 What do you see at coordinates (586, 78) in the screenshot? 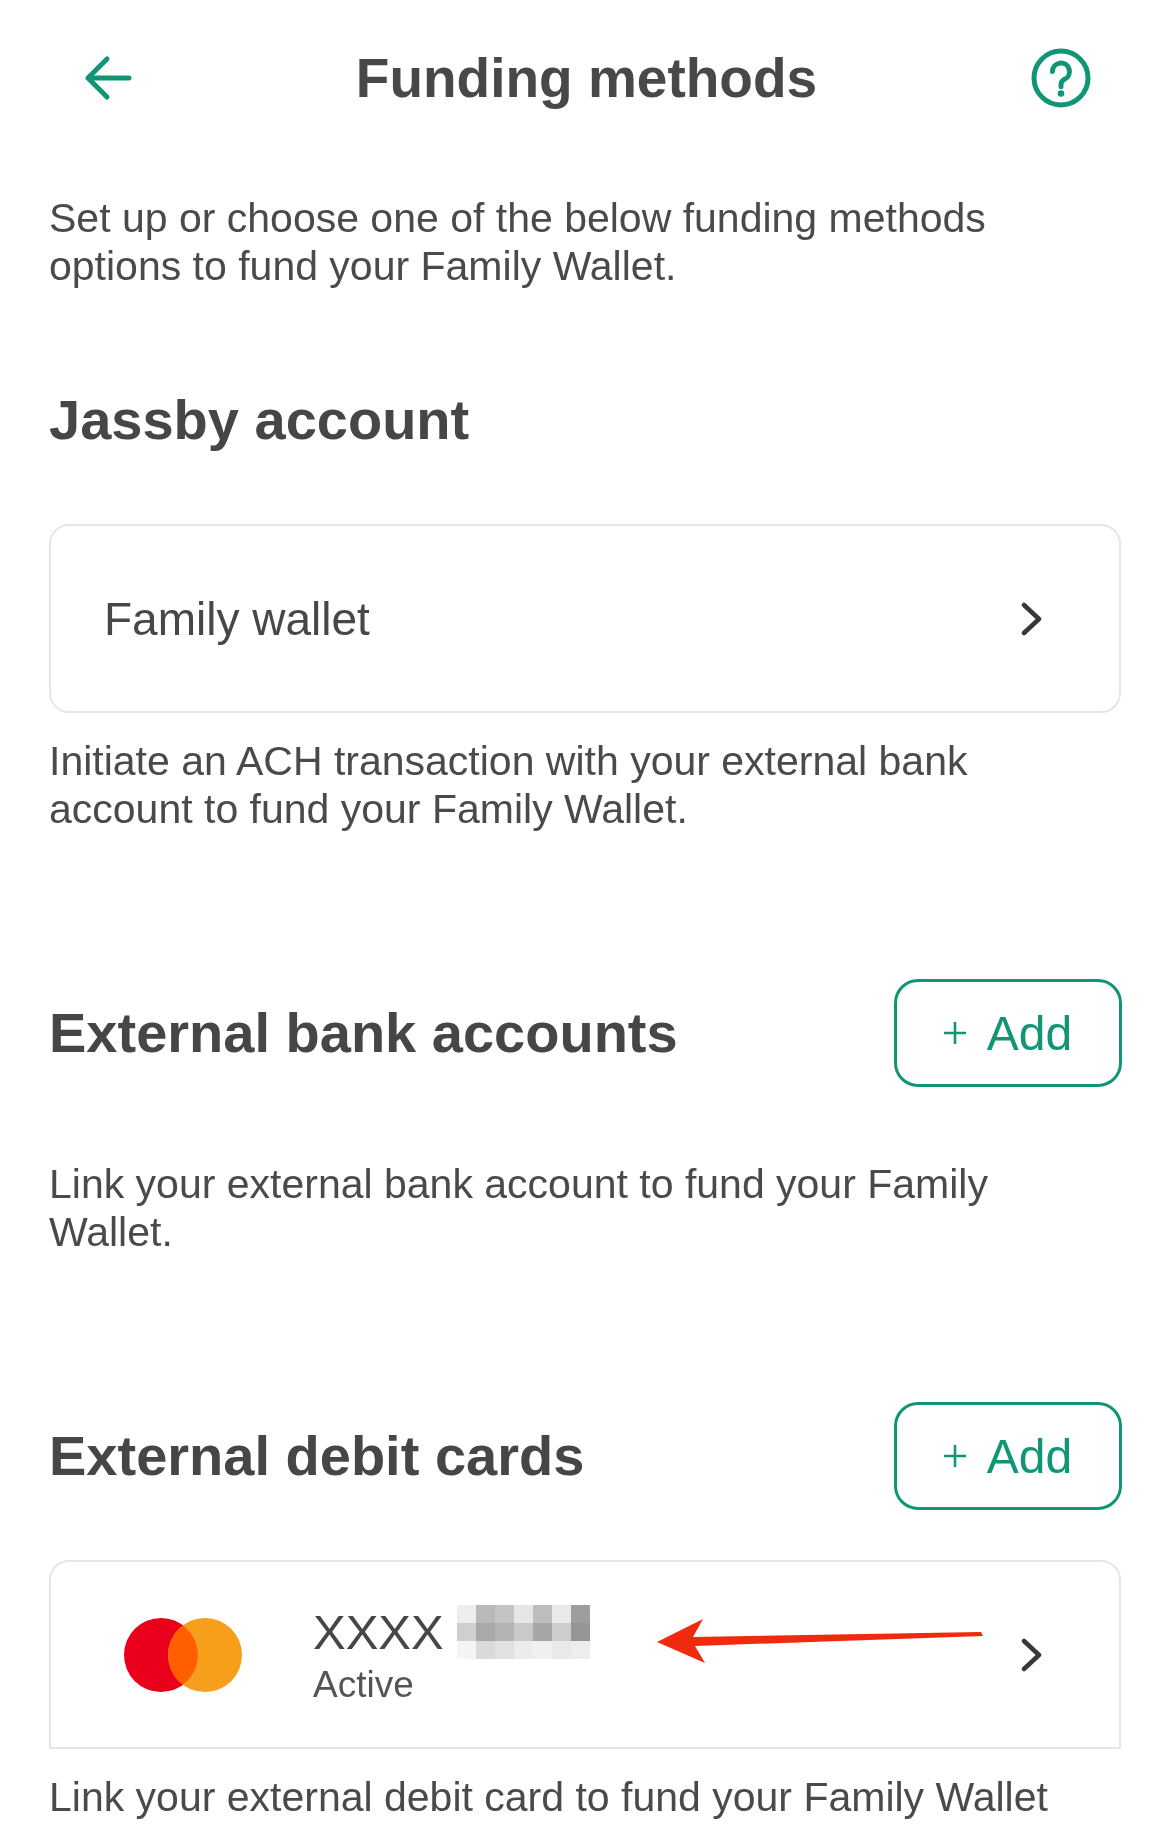
I see `page-title: Funding methods` at bounding box center [586, 78].